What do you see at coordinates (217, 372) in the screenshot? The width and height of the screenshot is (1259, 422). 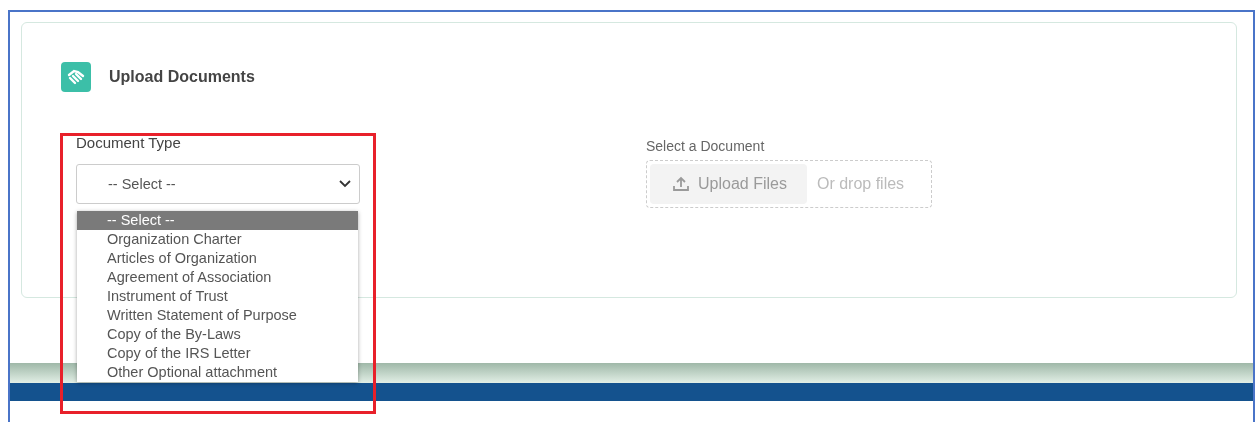 I see `dropdown-option: Other Optional attachment` at bounding box center [217, 372].